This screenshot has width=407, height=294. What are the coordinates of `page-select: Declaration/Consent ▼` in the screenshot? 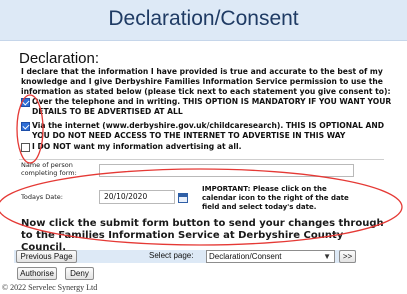 It's located at (270, 256).